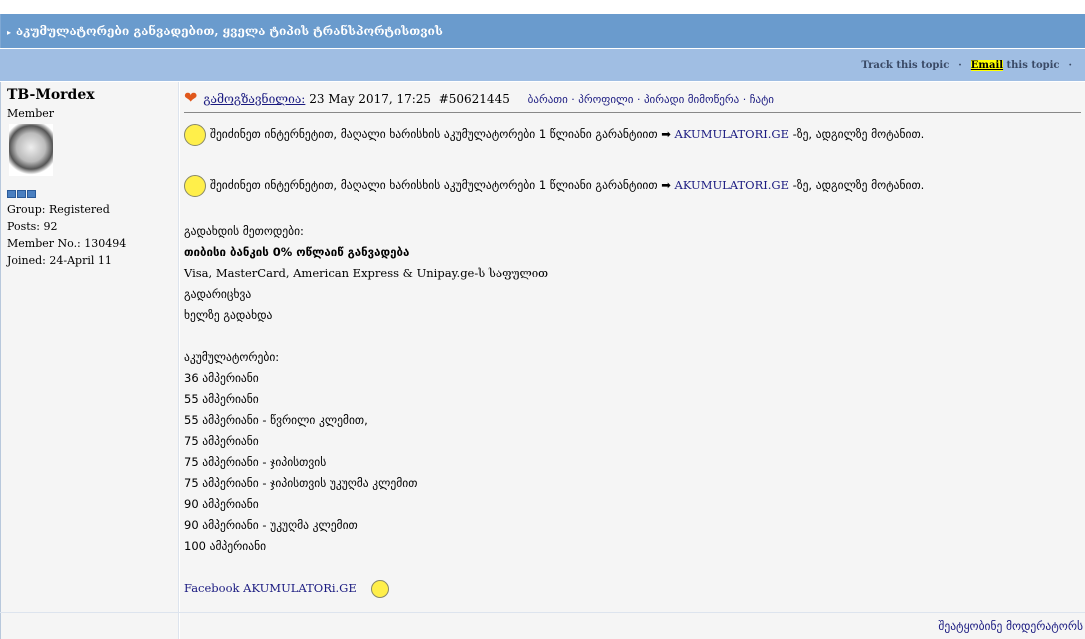 This screenshot has width=1085, height=639. What do you see at coordinates (218, 294) in the screenshot?
I see `payment-line: გადარიცხვა` at bounding box center [218, 294].